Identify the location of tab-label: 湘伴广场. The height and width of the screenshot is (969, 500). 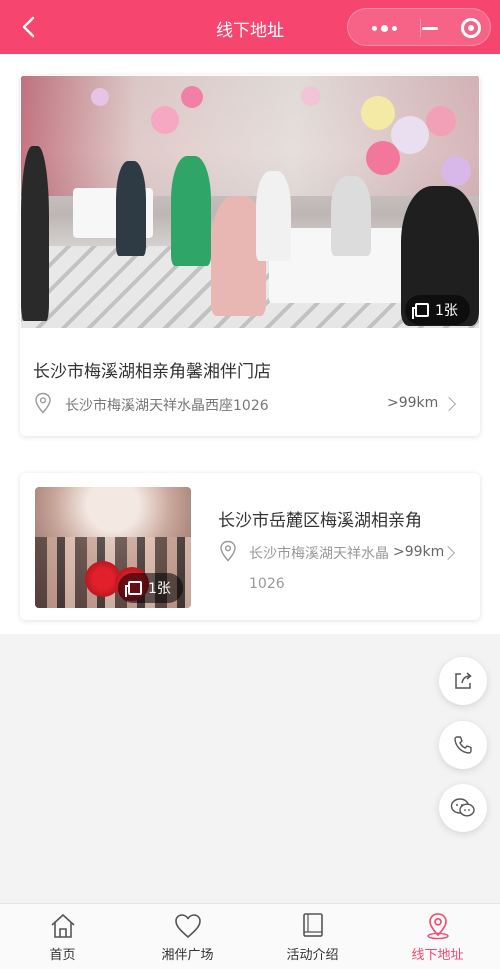
(187, 955).